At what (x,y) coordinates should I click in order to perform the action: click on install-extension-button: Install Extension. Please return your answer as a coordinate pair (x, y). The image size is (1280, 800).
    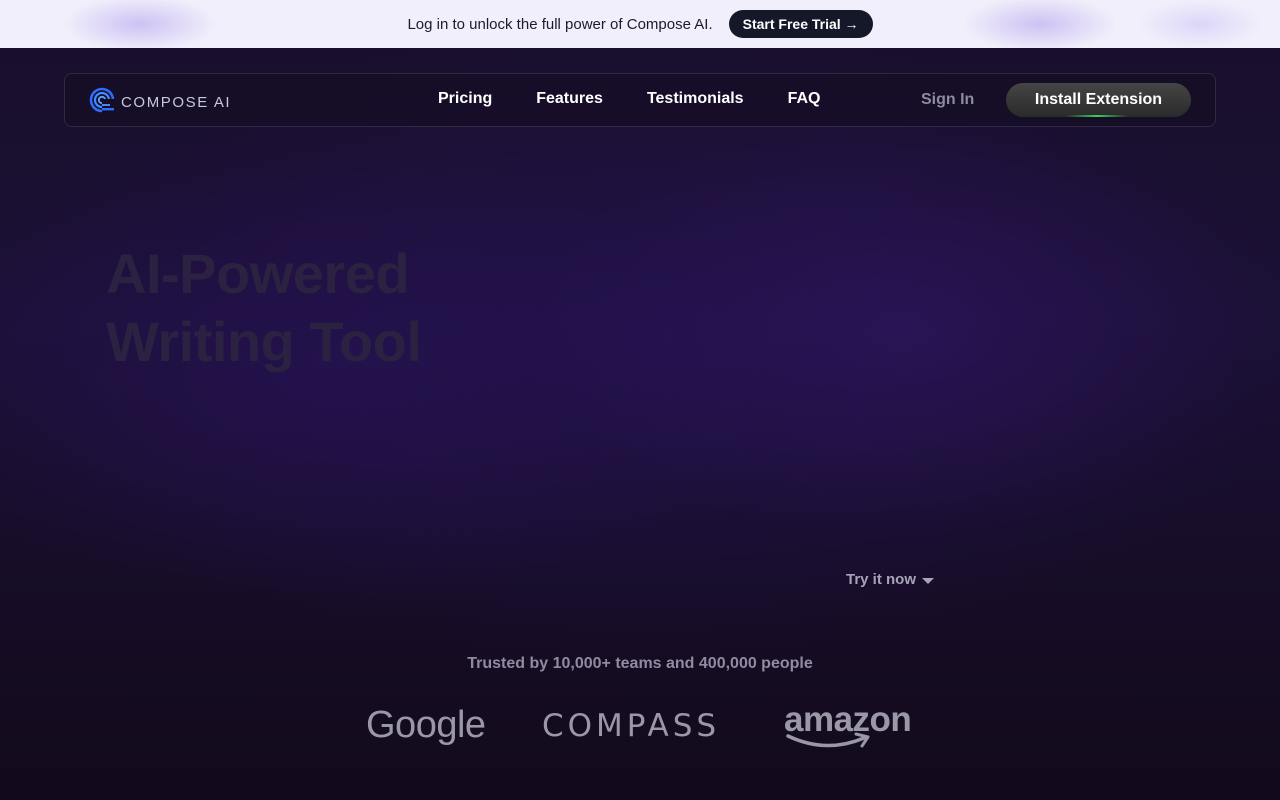
    Looking at the image, I should click on (1098, 100).